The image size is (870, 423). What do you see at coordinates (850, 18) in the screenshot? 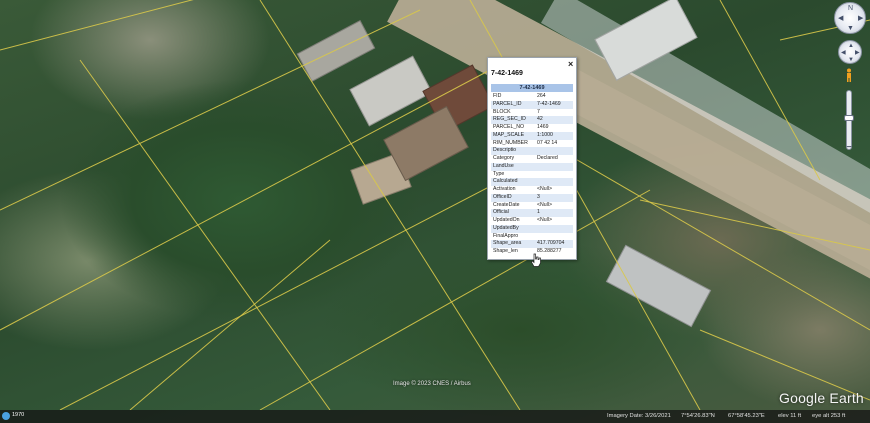
I see `compass-control: N ◀ ▶ ▼` at bounding box center [850, 18].